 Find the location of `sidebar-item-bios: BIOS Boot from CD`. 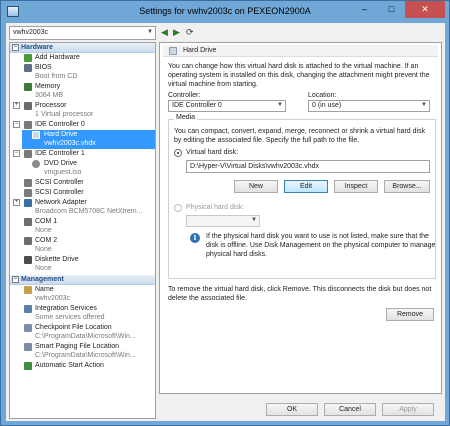

sidebar-item-bios: BIOS Boot from CD is located at coordinates (82, 72).